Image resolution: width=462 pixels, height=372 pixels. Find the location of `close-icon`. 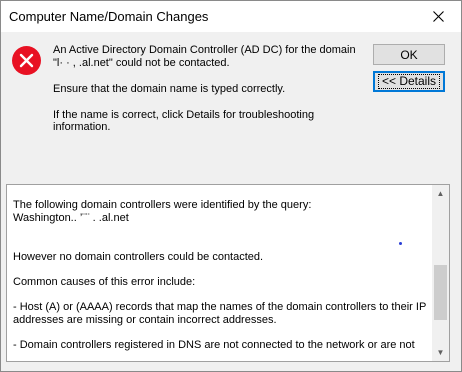

close-icon is located at coordinates (438, 16).